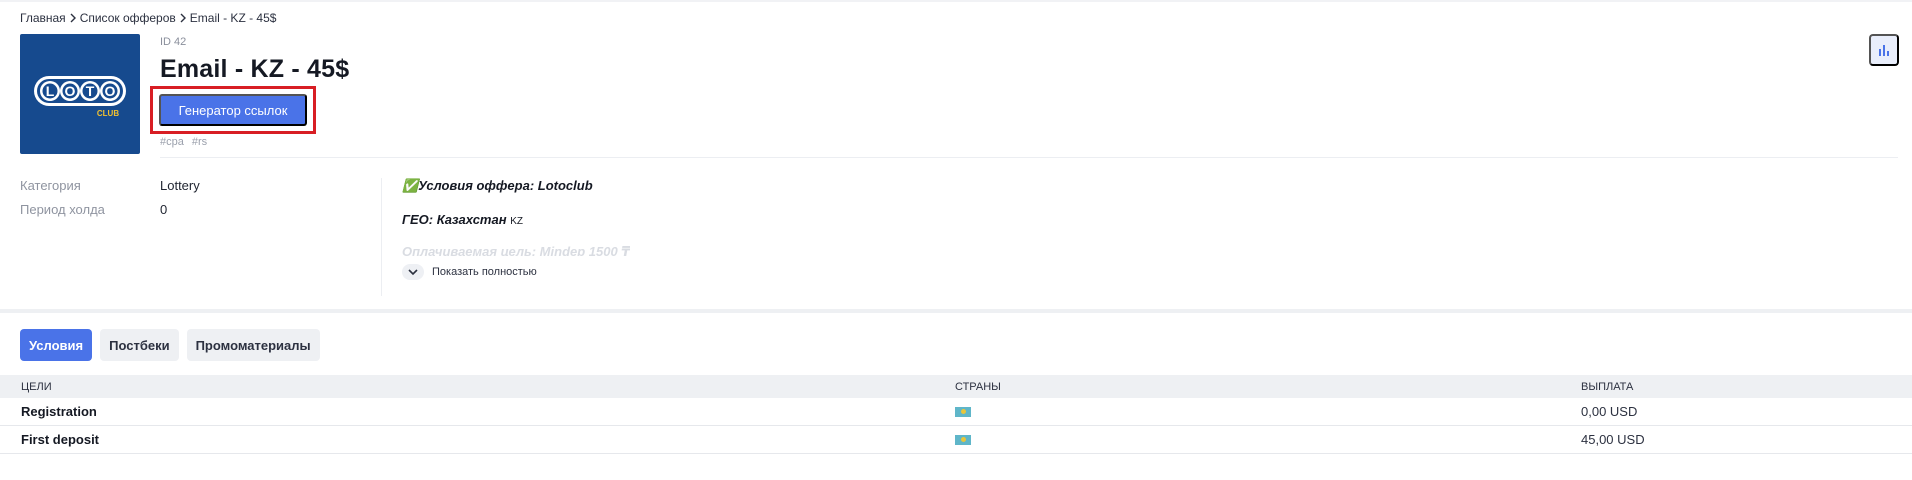 The image size is (1912, 480). Describe the element at coordinates (516, 250) in the screenshot. I see `description-line-faded: Оплачиваемая цель: Mindep 1500 ₸` at that location.